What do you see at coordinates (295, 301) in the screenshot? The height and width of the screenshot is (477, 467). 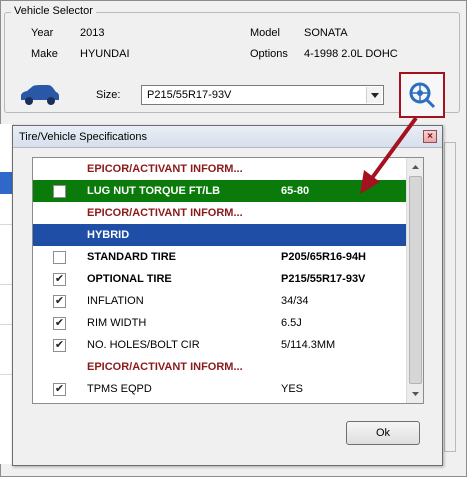 I see `spec-value: 34/34` at bounding box center [295, 301].